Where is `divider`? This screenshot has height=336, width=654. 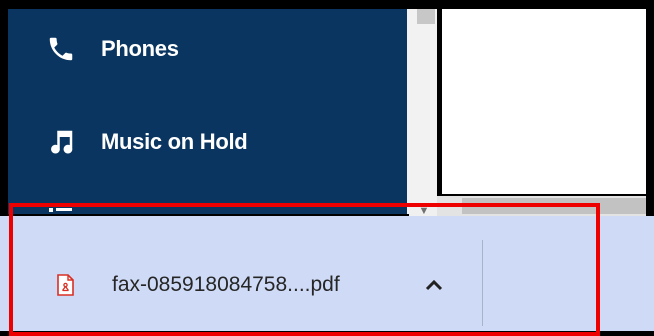 divider is located at coordinates (482, 283).